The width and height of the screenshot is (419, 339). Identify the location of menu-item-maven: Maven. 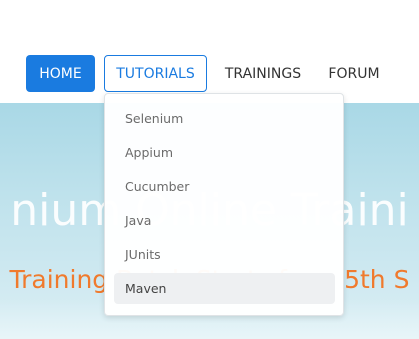
(224, 288).